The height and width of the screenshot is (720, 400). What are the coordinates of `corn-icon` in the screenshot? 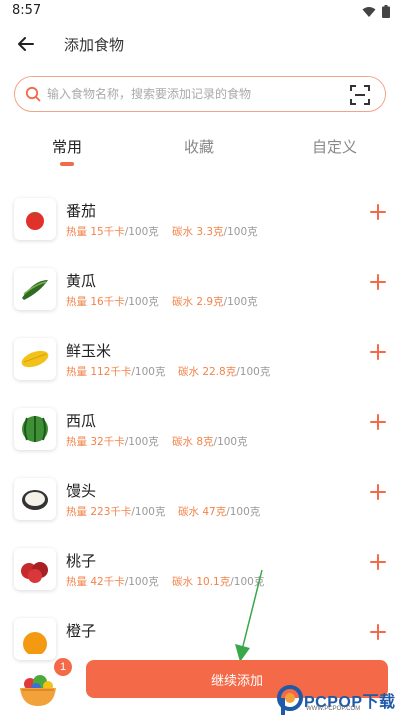 It's located at (35, 359).